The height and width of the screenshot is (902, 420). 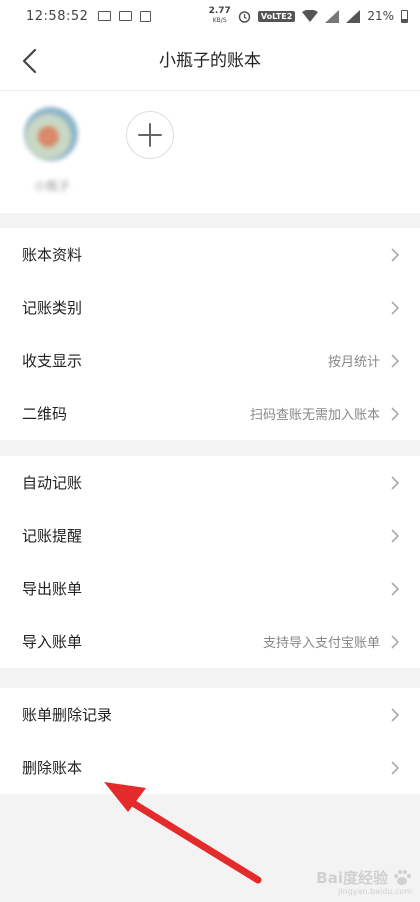 What do you see at coordinates (57, 16) in the screenshot?
I see `status-time: 12:58:52` at bounding box center [57, 16].